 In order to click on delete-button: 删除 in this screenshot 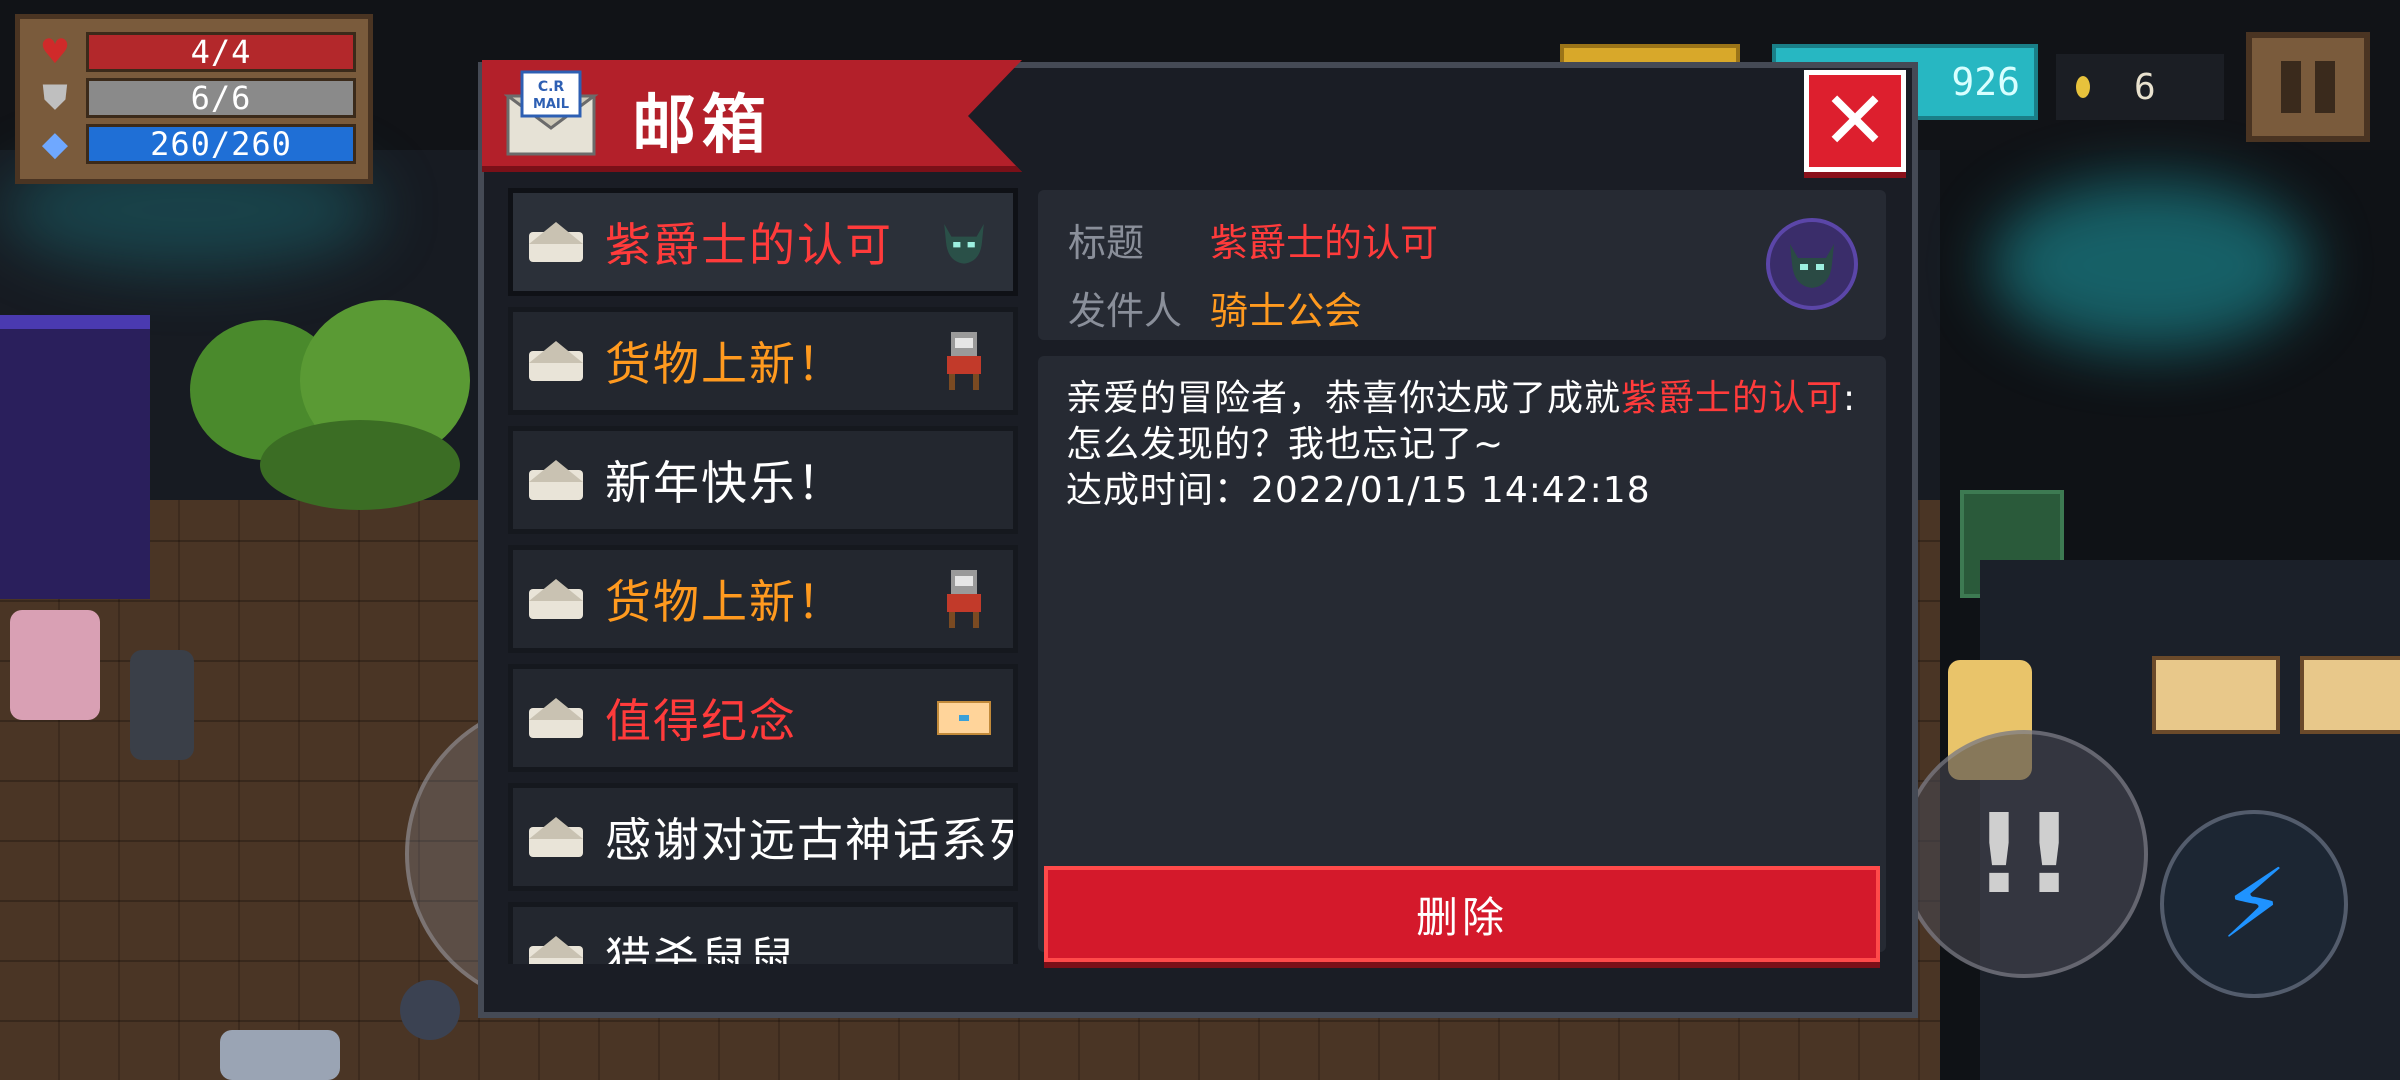, I will do `click(1462, 914)`.